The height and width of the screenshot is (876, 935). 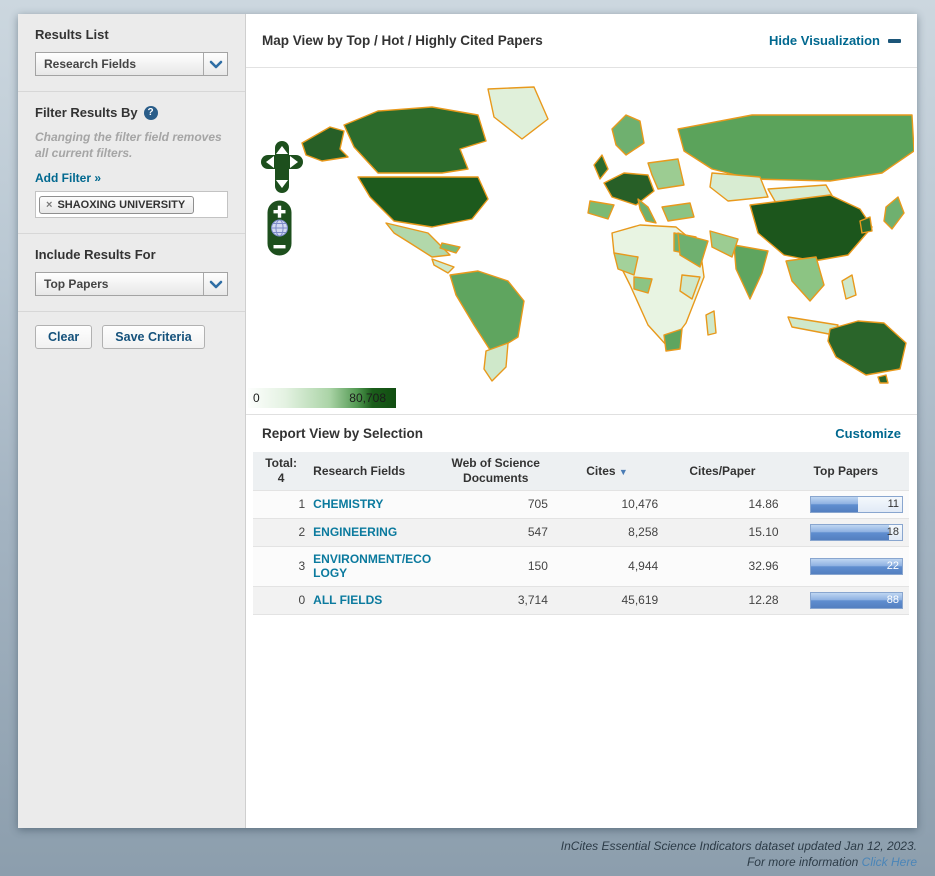 I want to click on docs-cell: 705, so click(x=537, y=504).